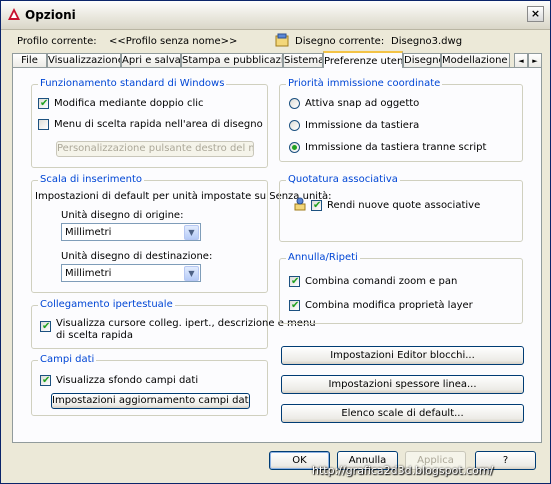  What do you see at coordinates (422, 60) in the screenshot?
I see `tab-drafting: Disegno` at bounding box center [422, 60].